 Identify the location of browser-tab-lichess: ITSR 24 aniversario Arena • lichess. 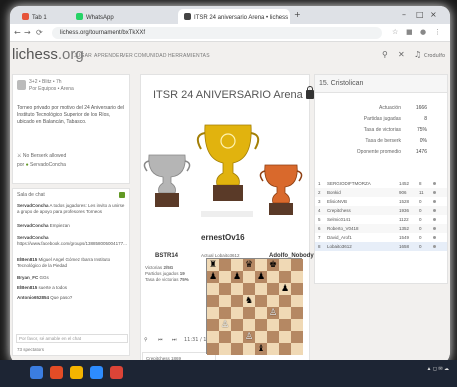
(234, 16).